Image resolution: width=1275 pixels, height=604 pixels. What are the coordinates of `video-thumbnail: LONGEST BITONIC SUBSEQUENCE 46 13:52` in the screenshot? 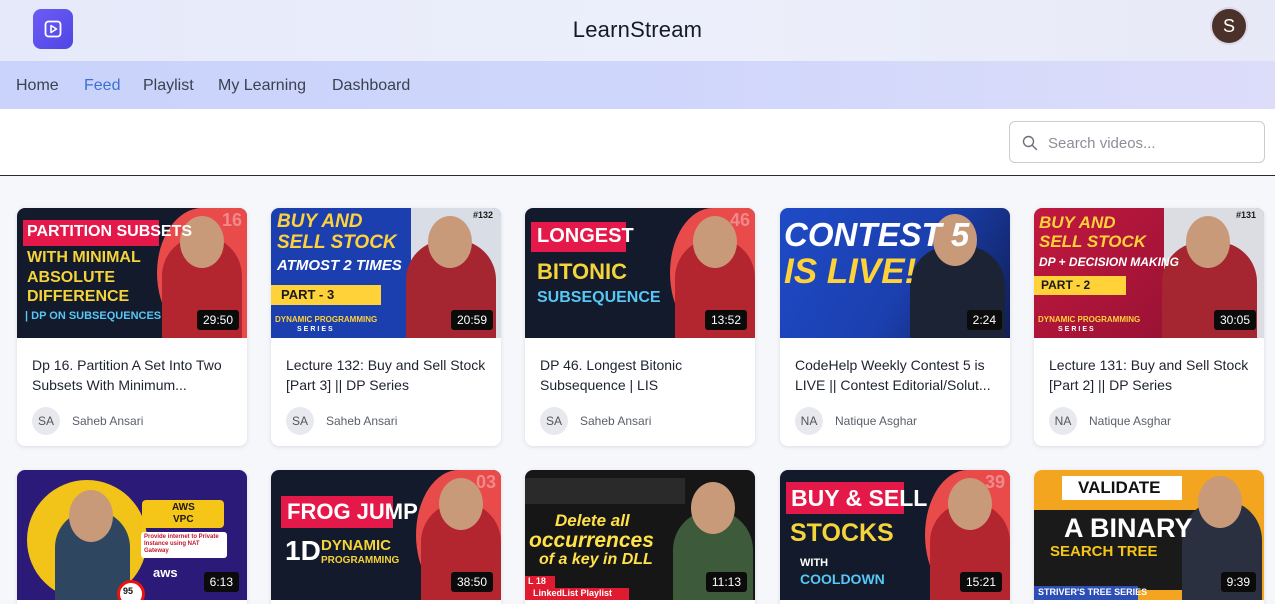 It's located at (640, 273).